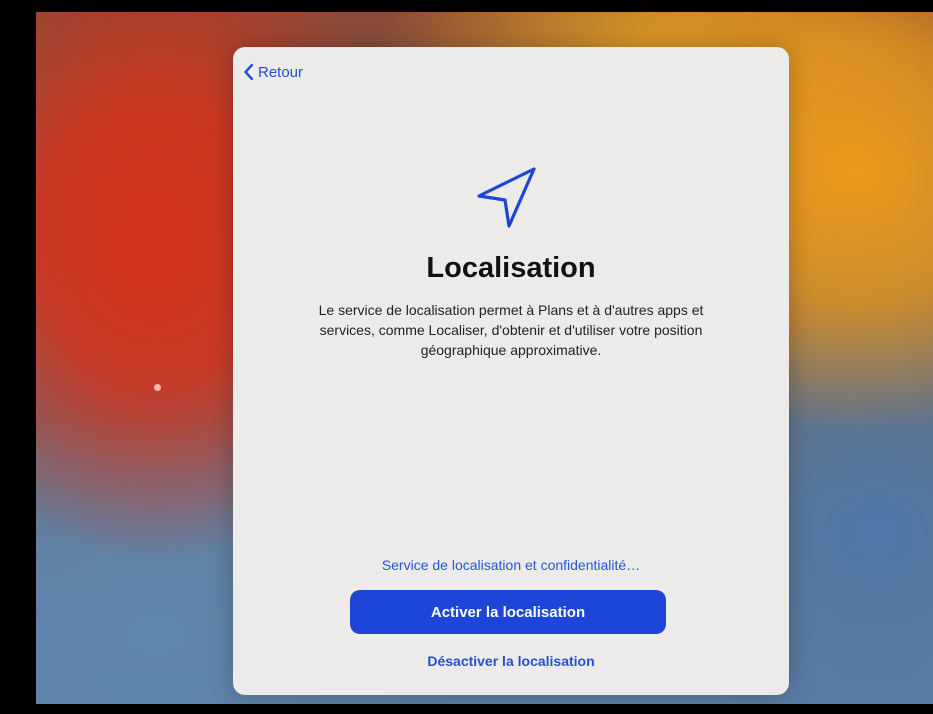 This screenshot has height=714, width=933. Describe the element at coordinates (511, 268) in the screenshot. I see `page-title: Localisation` at that location.